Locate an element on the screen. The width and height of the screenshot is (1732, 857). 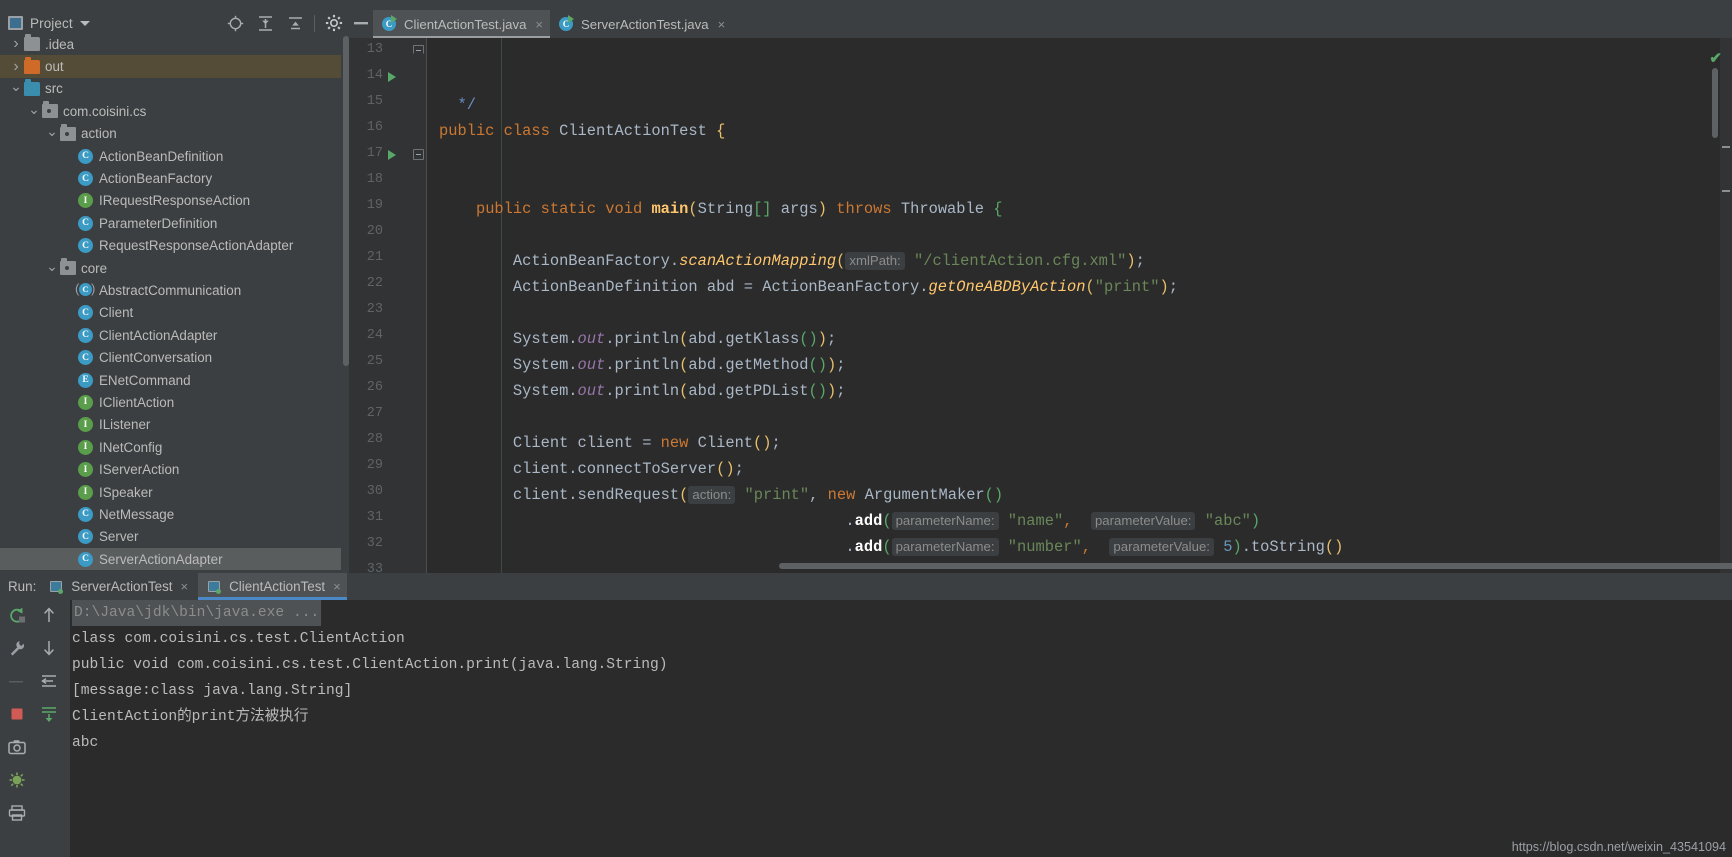
run-tab-serveractiontest: ServerActionTest × is located at coordinates (117, 586).